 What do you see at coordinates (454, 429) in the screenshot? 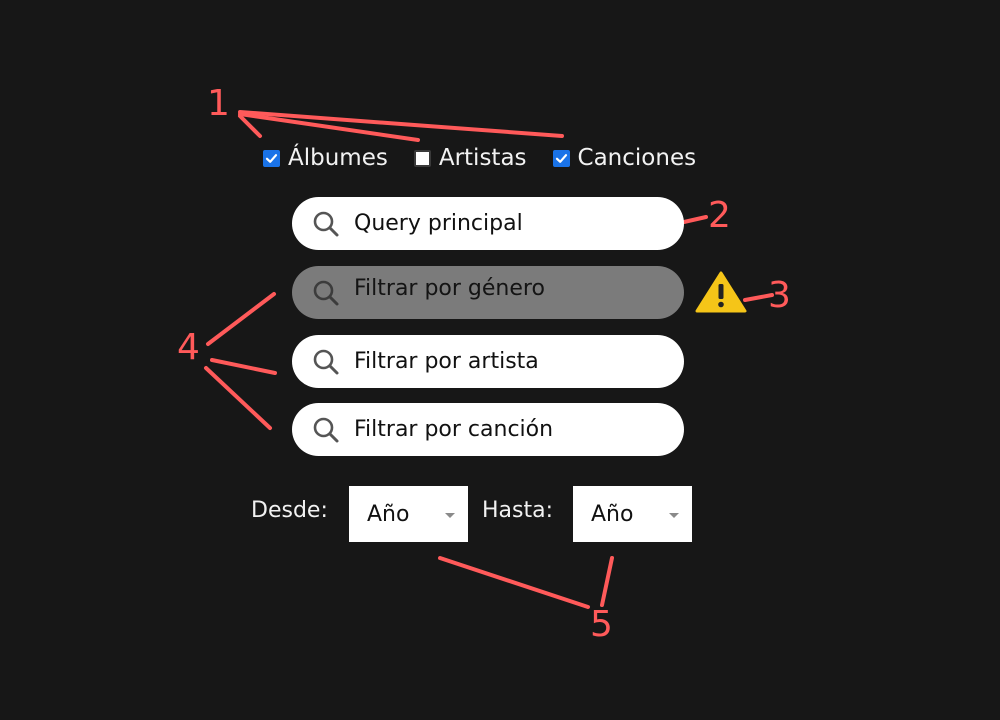
I see `song-filter-placeholder: Filtrar por canción` at bounding box center [454, 429].